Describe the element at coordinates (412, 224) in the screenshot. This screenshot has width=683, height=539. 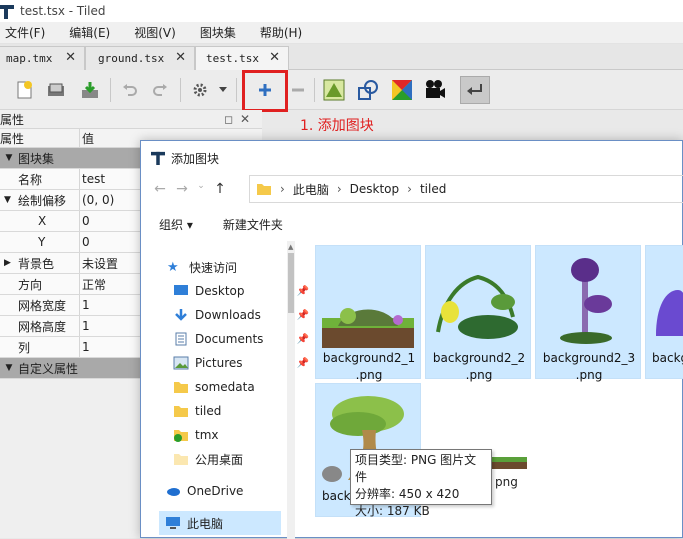
I see `command-bar: 组织 ▾ 新建文件夹` at that location.